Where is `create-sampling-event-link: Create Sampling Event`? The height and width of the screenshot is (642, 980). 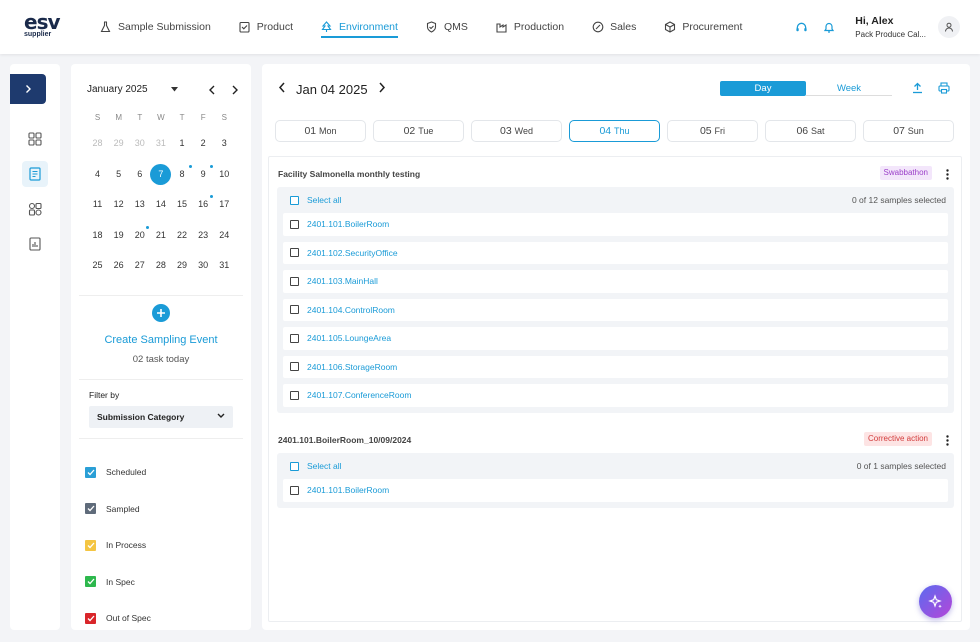
create-sampling-event-link: Create Sampling Event is located at coordinates (161, 340).